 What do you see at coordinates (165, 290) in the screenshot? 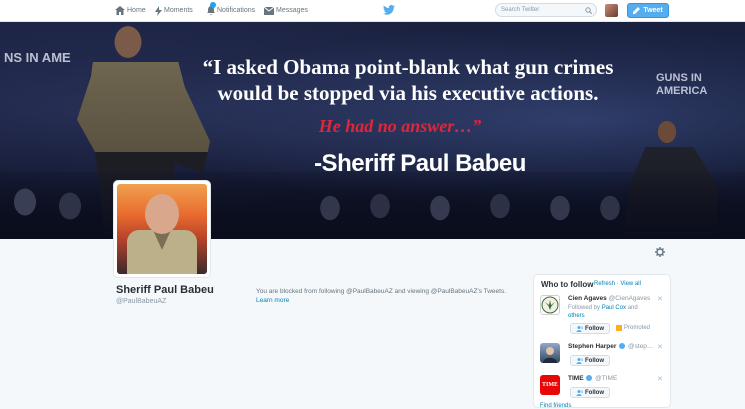
I see `profile-name: Sheriff Paul Babeu` at bounding box center [165, 290].